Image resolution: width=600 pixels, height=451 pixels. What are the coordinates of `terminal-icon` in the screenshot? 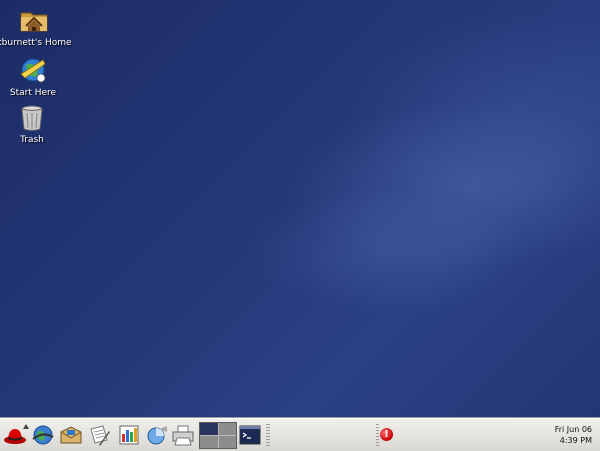 It's located at (250, 435).